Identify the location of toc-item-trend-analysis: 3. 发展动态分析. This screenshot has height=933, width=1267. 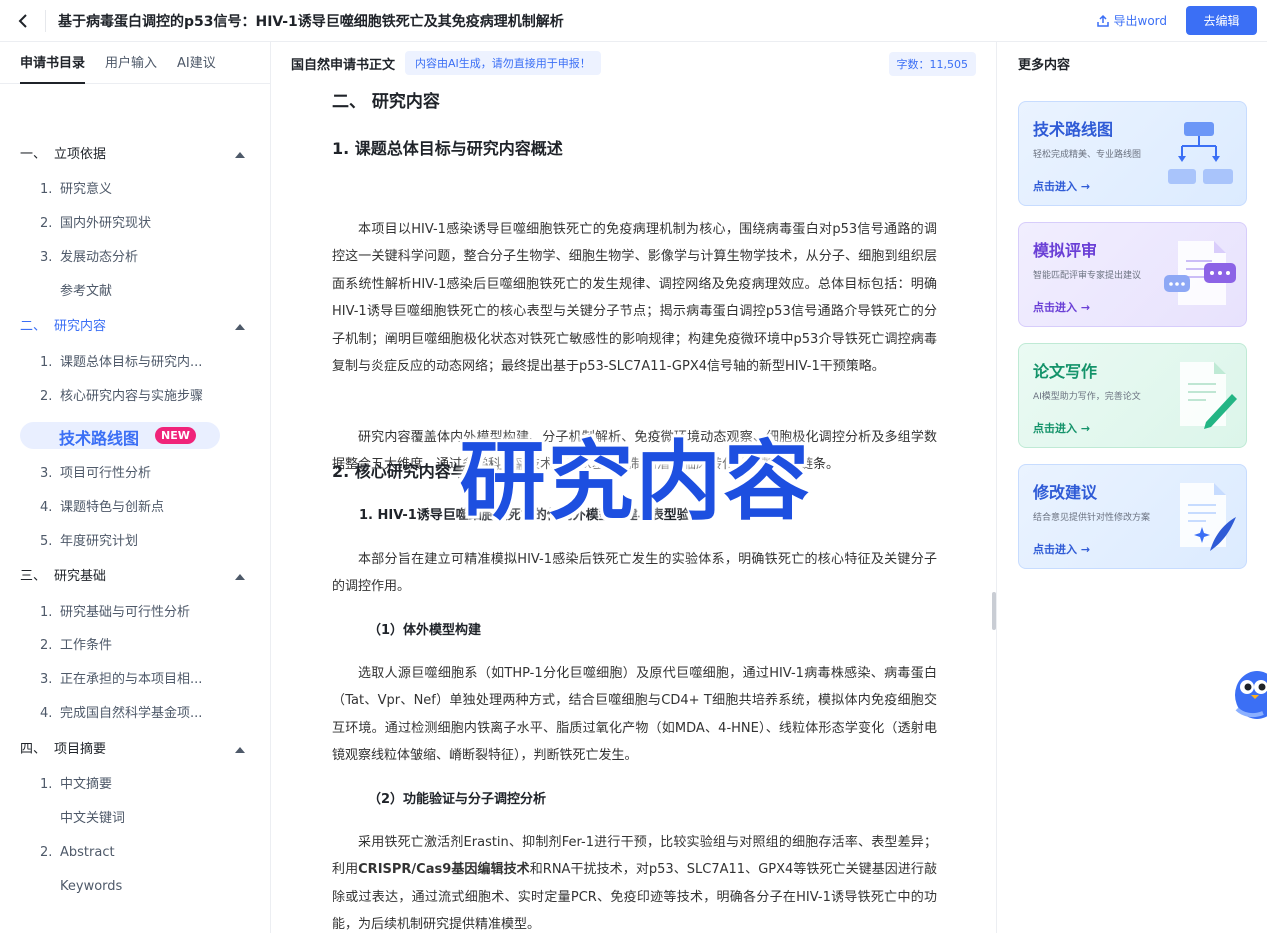
(135, 258).